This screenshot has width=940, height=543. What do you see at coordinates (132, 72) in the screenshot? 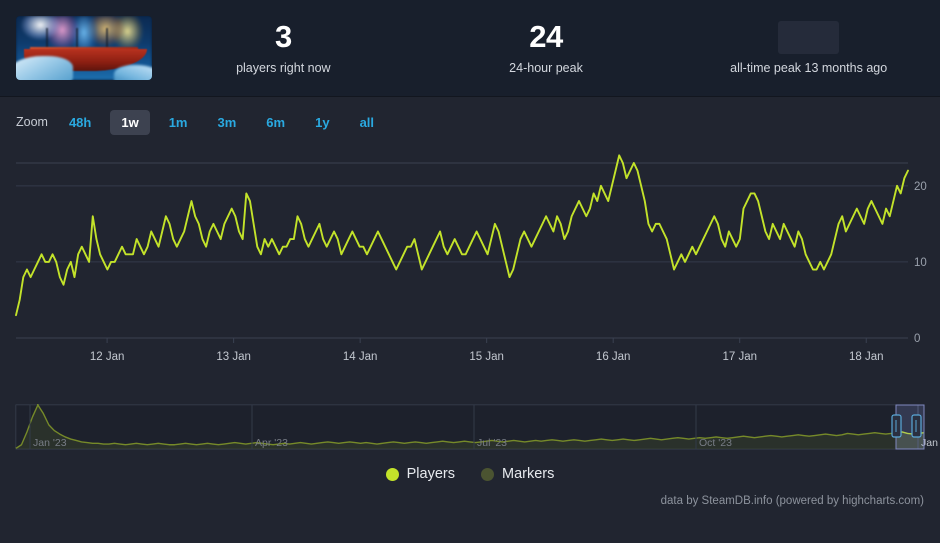
I see `capsule-ice-right` at bounding box center [132, 72].